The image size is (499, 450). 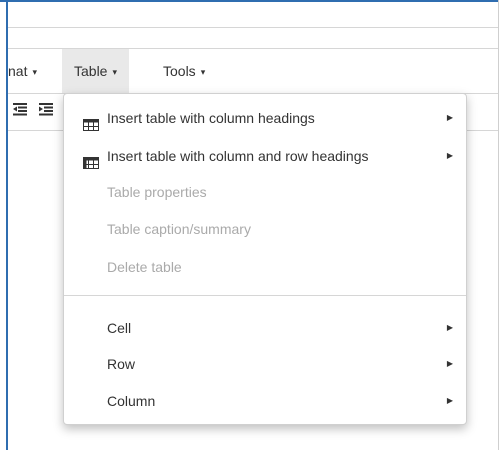 I want to click on menu-table: Table ▾, so click(x=95, y=71).